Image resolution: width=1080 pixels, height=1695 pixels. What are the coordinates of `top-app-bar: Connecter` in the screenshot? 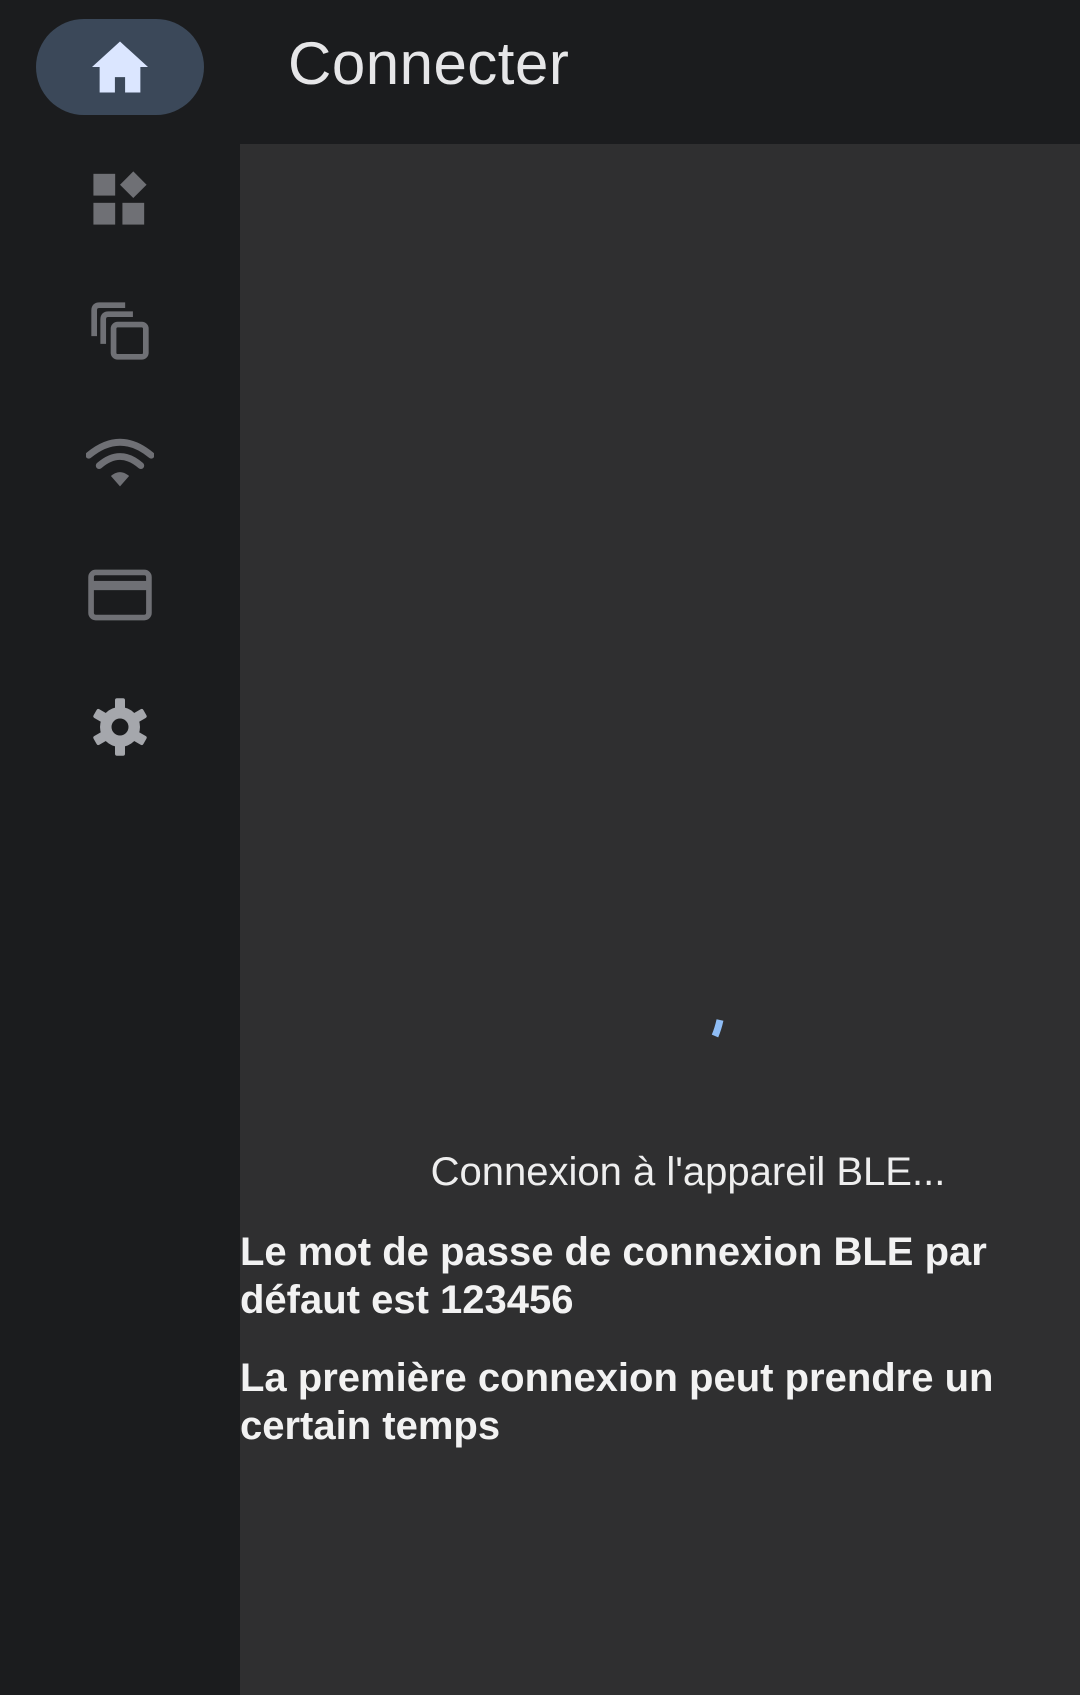 It's located at (660, 72).